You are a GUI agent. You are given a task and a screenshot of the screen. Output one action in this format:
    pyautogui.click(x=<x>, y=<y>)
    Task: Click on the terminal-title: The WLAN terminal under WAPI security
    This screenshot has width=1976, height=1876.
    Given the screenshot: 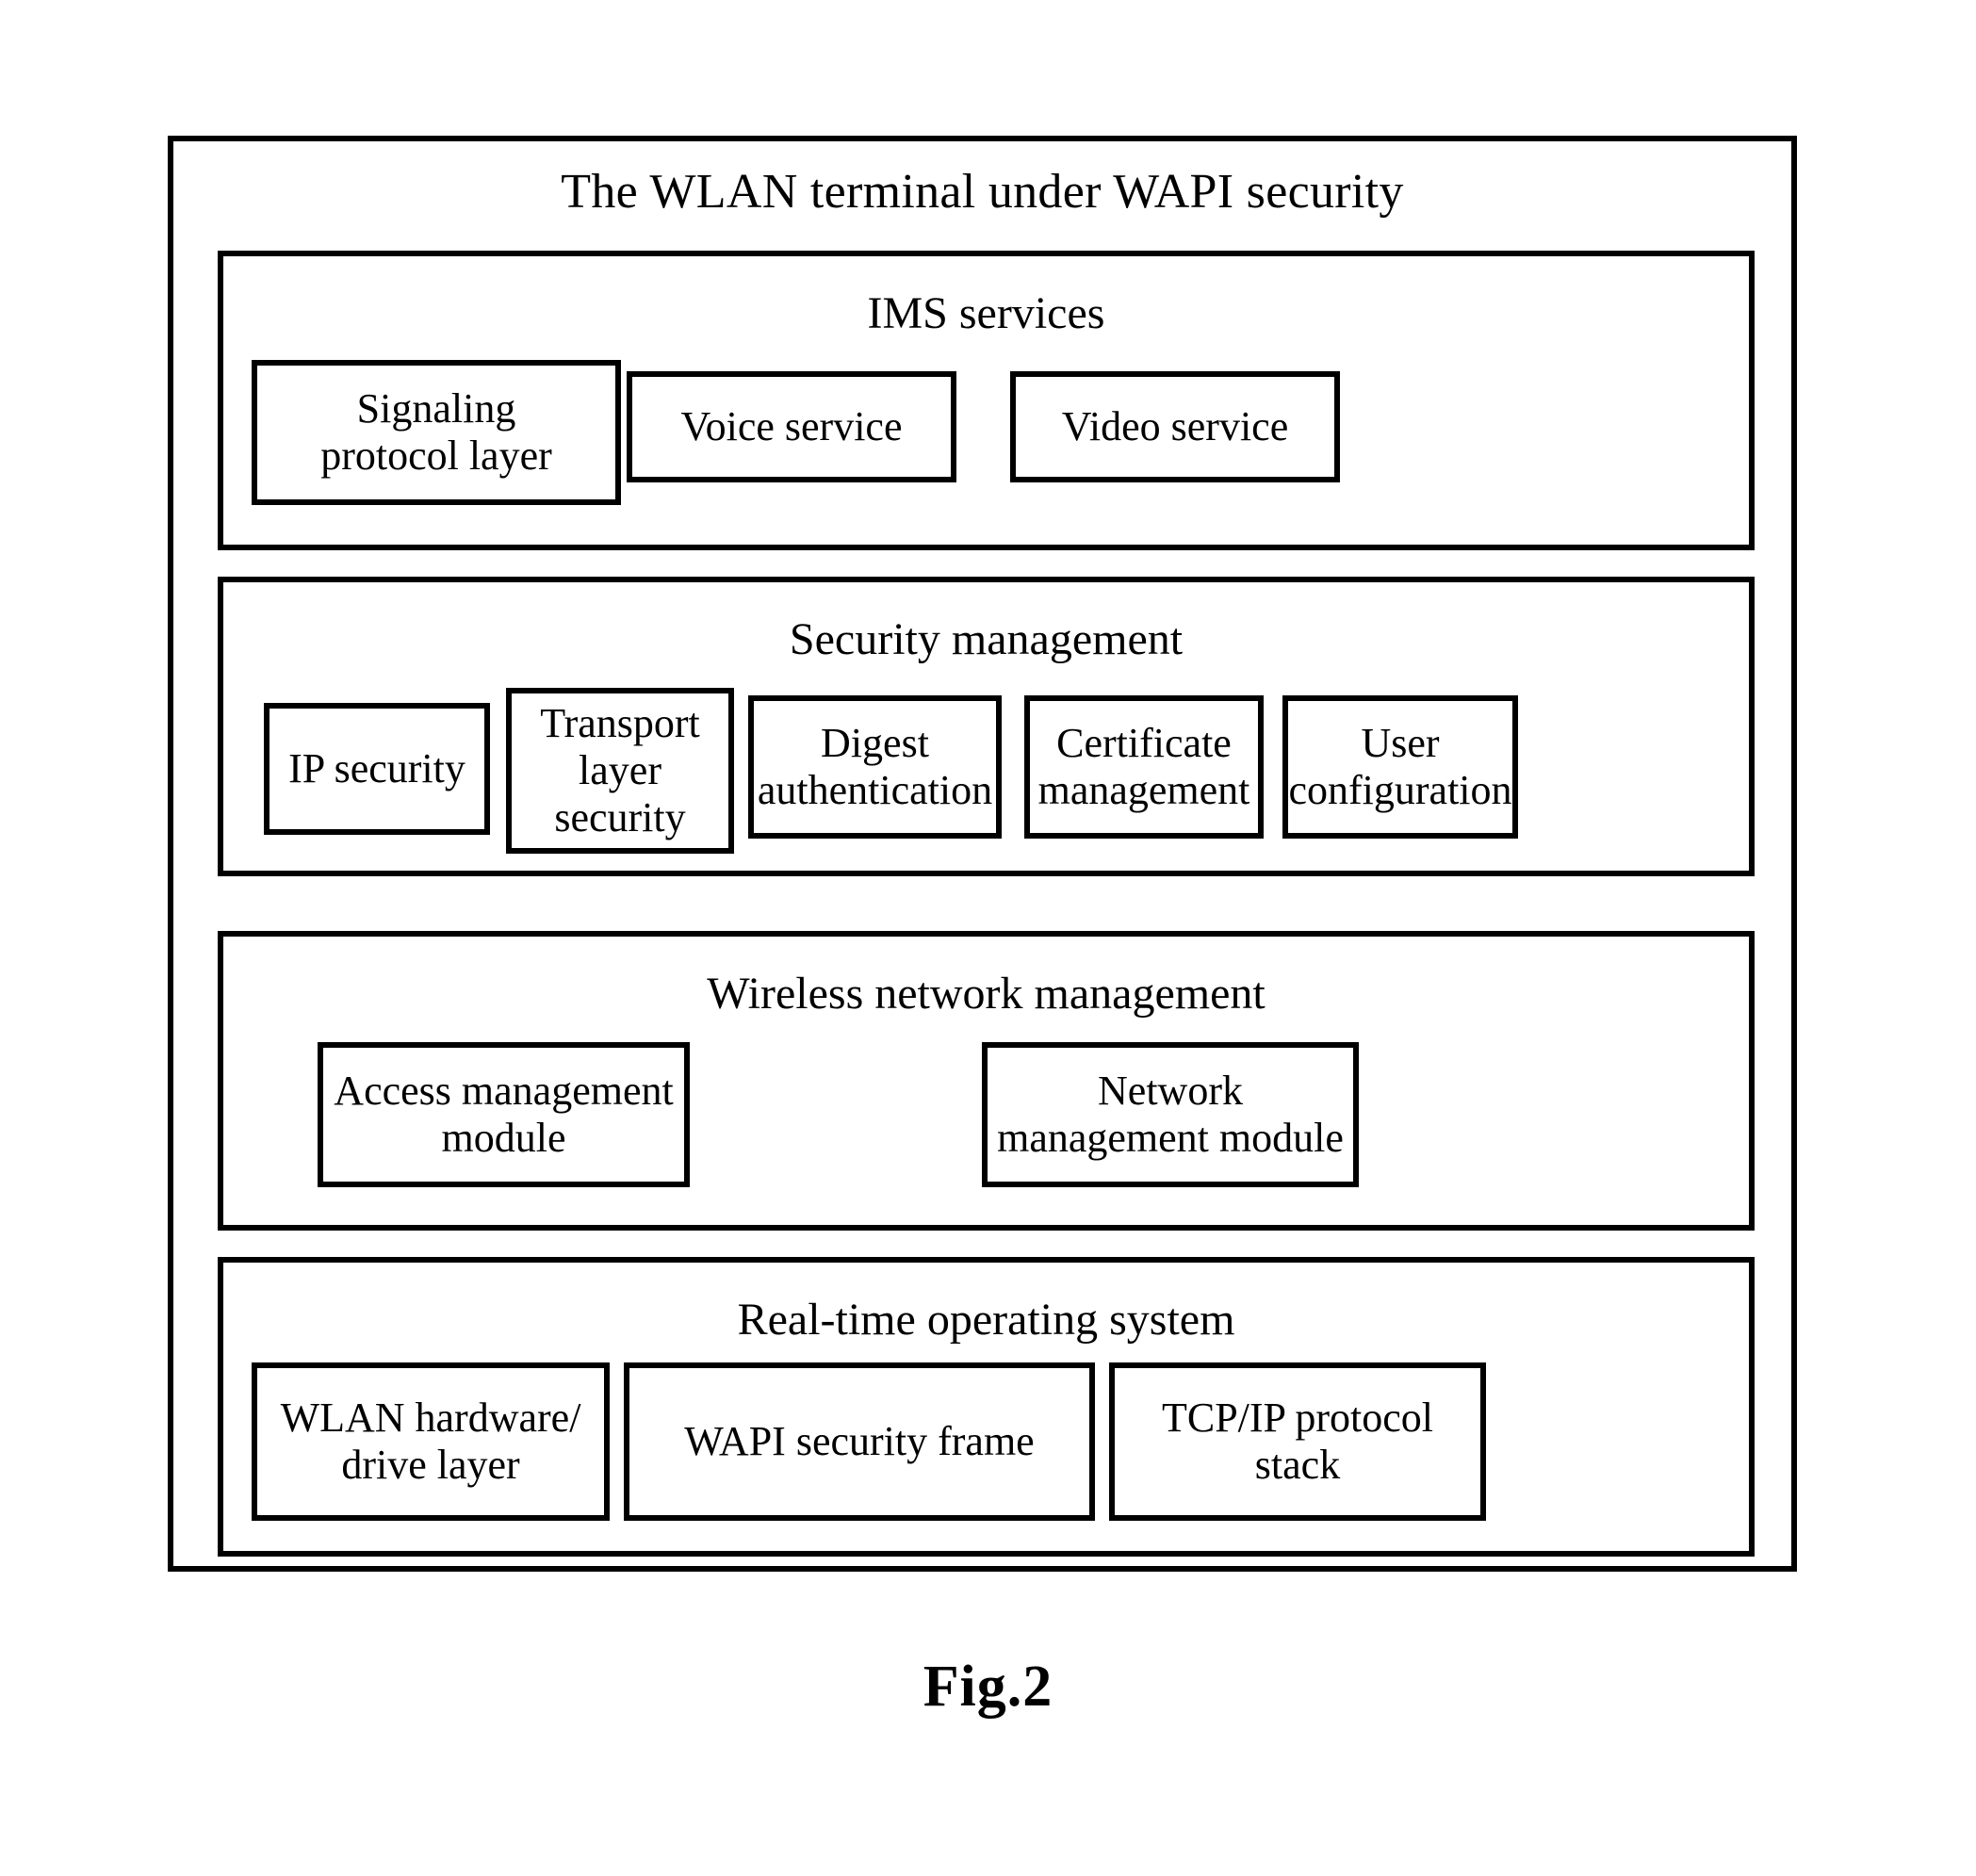 What is the action you would take?
    pyautogui.click(x=982, y=192)
    